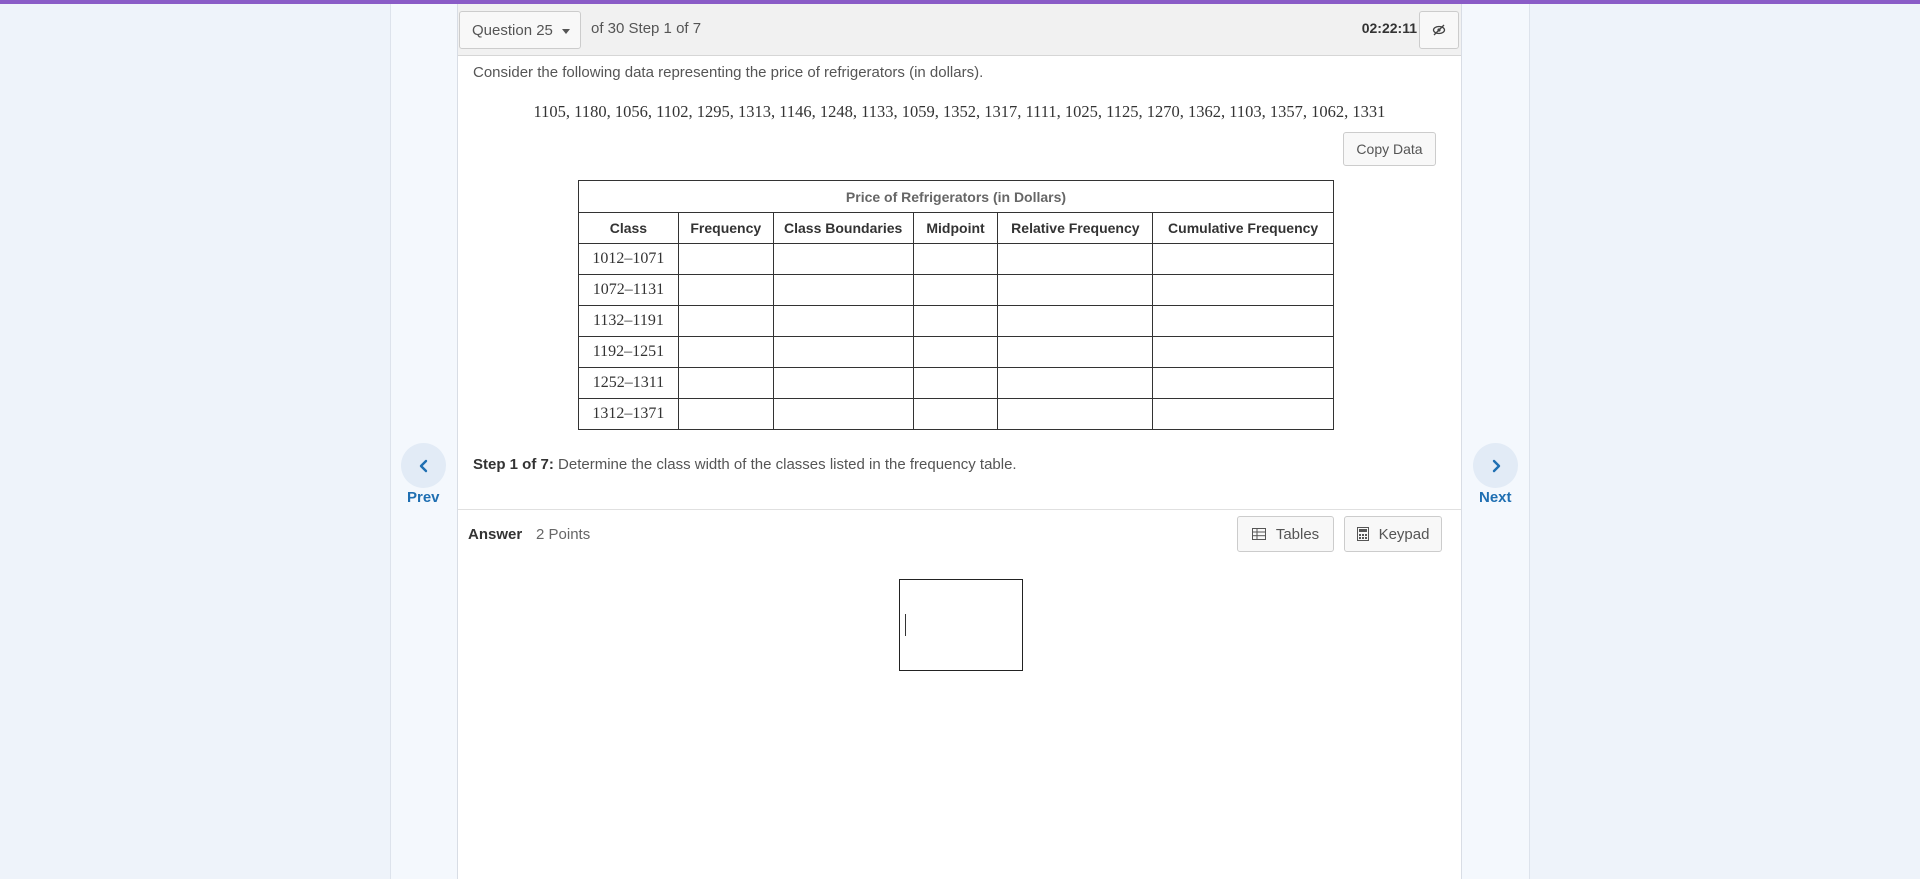  I want to click on table-caption: Price of Refrigerators (in Dollars), so click(956, 196).